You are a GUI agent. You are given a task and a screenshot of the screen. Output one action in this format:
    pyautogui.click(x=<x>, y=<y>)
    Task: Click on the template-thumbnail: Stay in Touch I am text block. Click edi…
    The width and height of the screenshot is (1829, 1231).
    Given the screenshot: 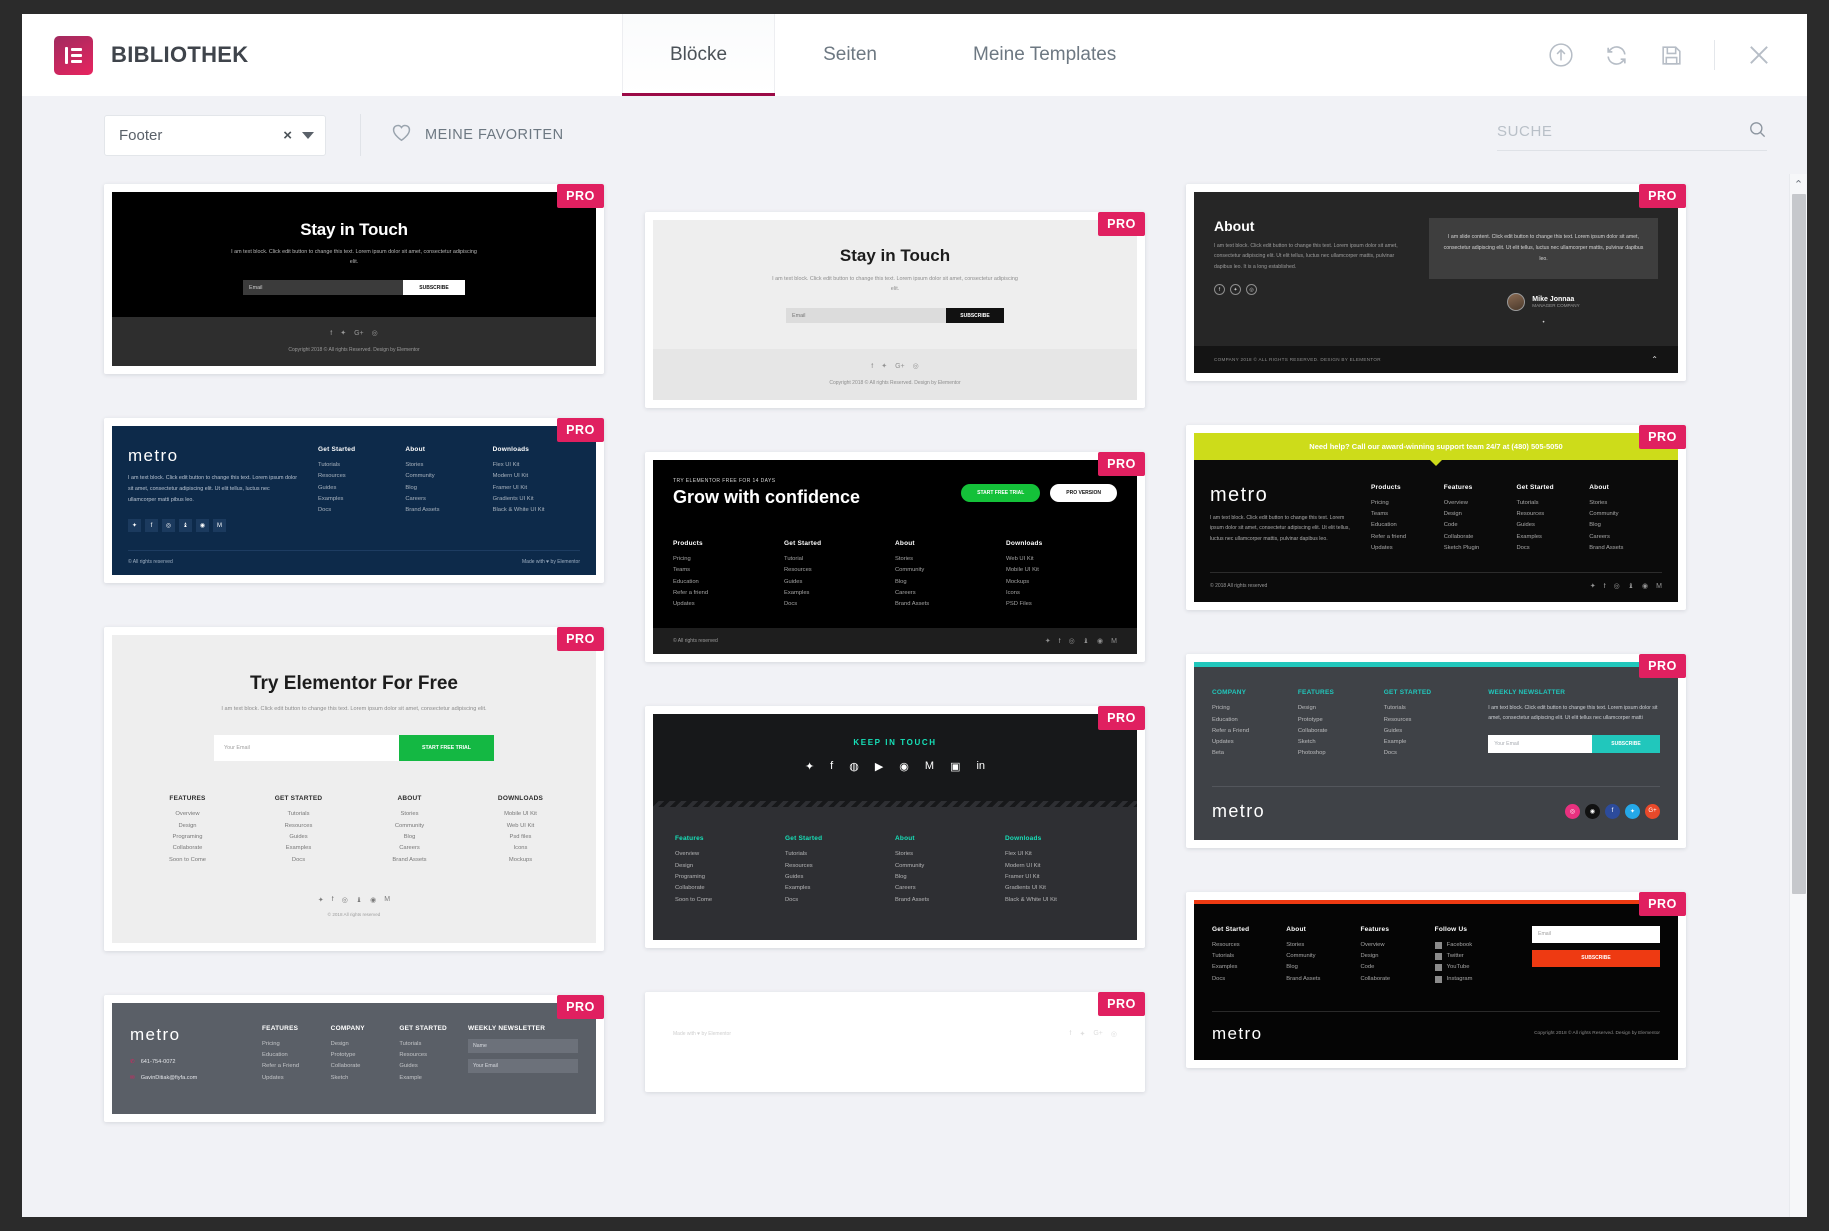 What is the action you would take?
    pyautogui.click(x=354, y=279)
    